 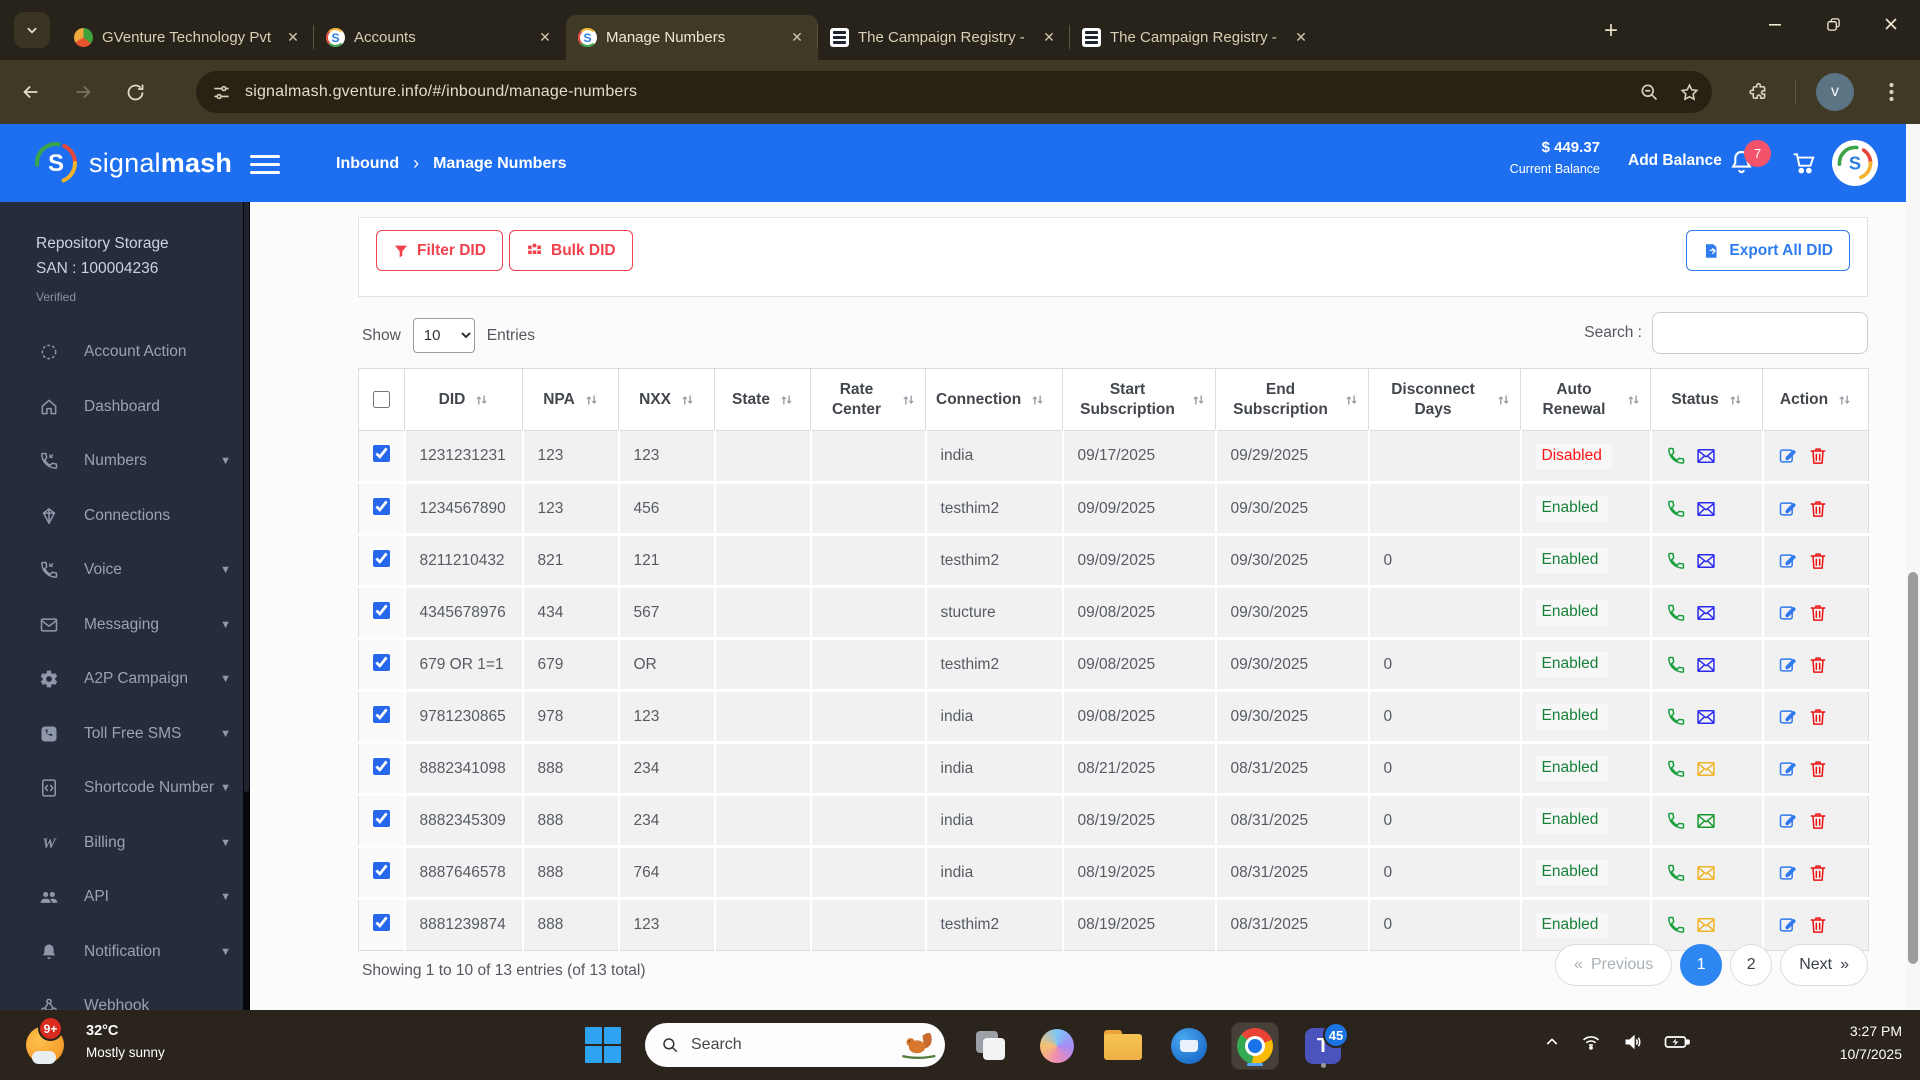 I want to click on reload-button, so click(x=135, y=92).